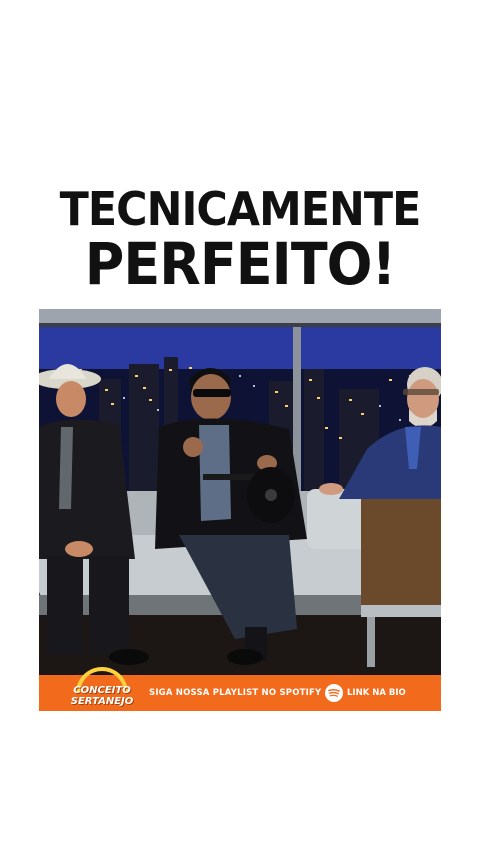 This screenshot has height=854, width=480. Describe the element at coordinates (240, 209) in the screenshot. I see `headline-line-1: TECNICAMENTE` at that location.